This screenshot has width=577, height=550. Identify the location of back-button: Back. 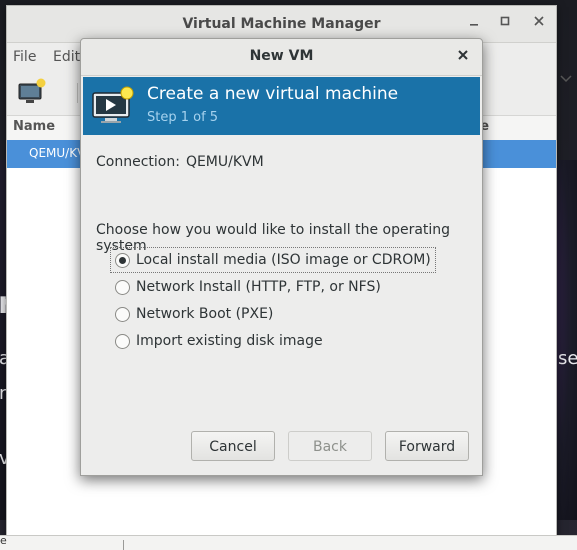
(330, 446).